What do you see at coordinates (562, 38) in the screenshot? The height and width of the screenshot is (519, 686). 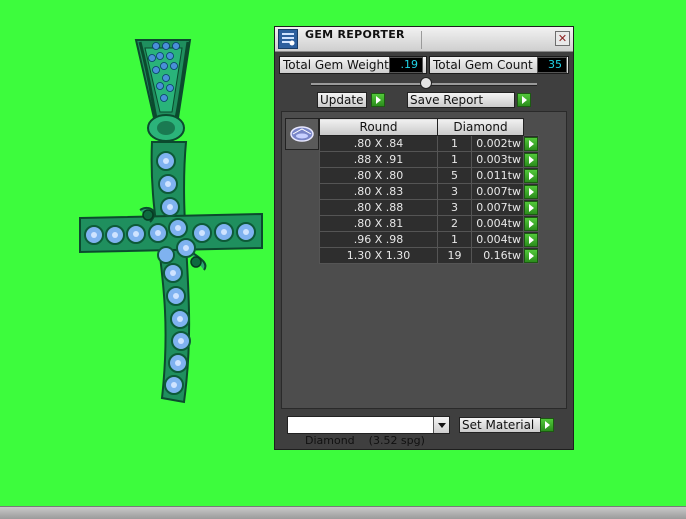 I see `close-icon: ✕` at bounding box center [562, 38].